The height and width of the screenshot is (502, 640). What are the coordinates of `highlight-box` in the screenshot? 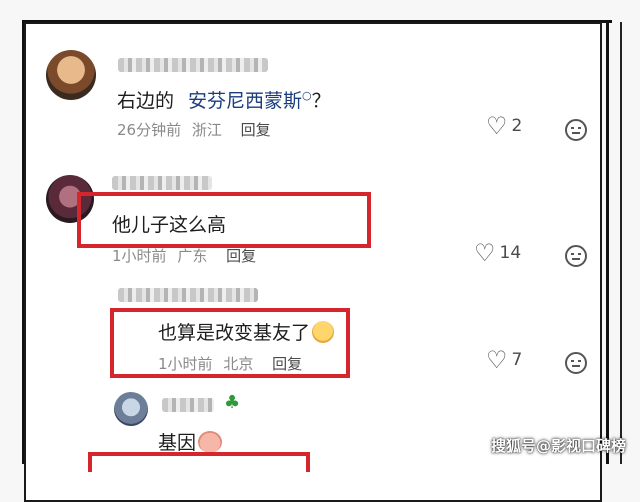 It's located at (199, 462).